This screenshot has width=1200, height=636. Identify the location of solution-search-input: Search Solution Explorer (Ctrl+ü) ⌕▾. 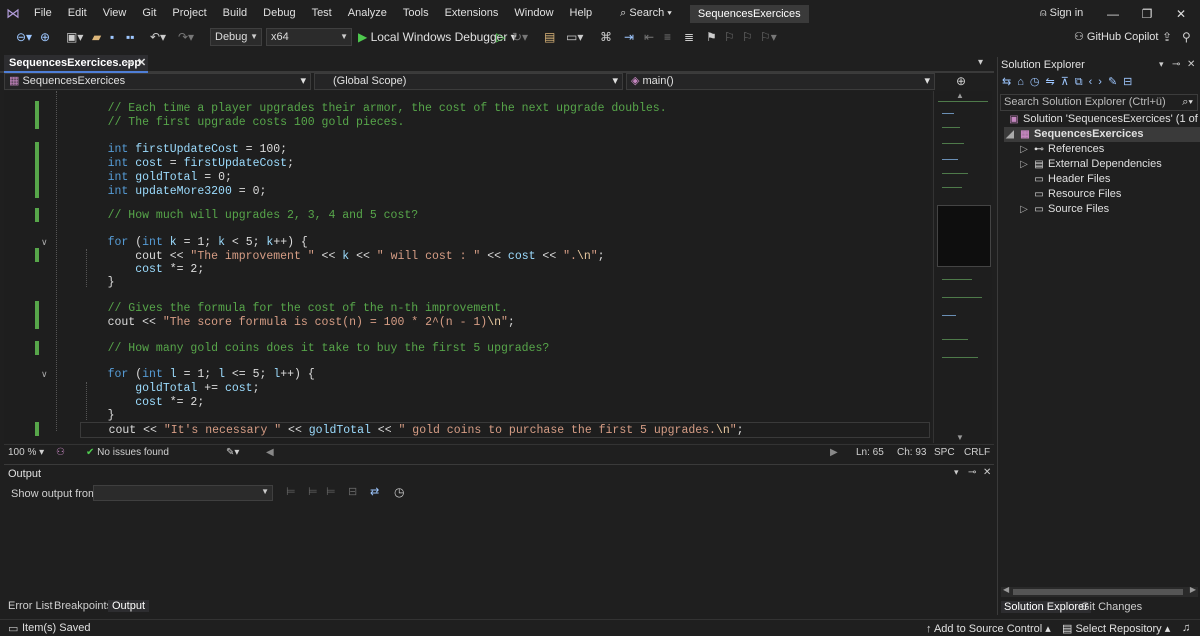
(1099, 102).